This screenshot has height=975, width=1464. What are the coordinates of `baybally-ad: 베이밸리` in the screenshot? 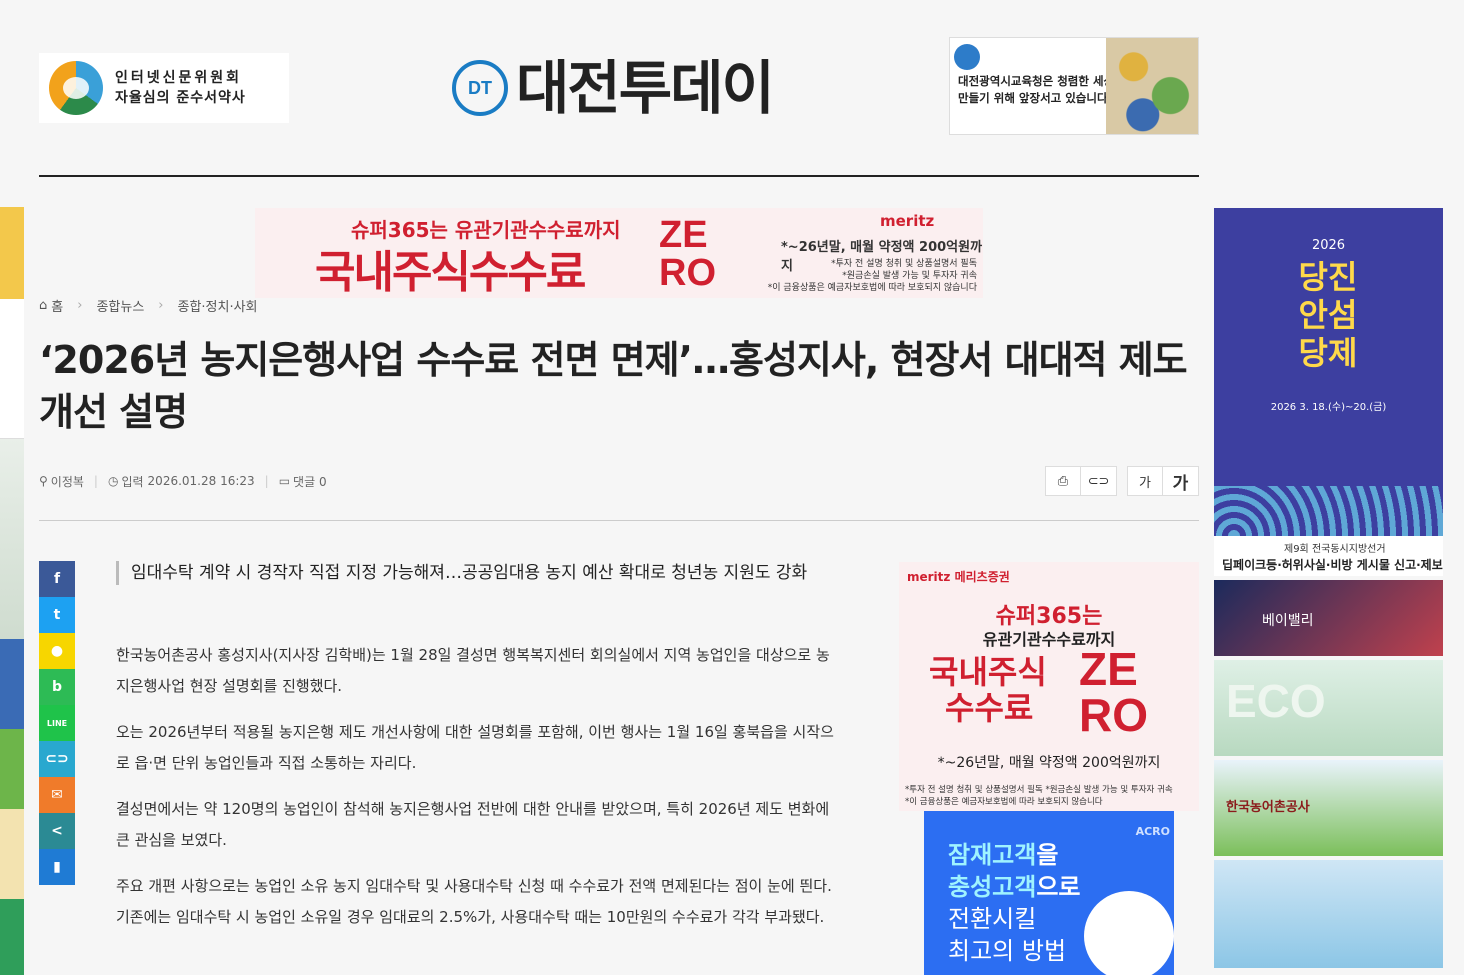 It's located at (1328, 618).